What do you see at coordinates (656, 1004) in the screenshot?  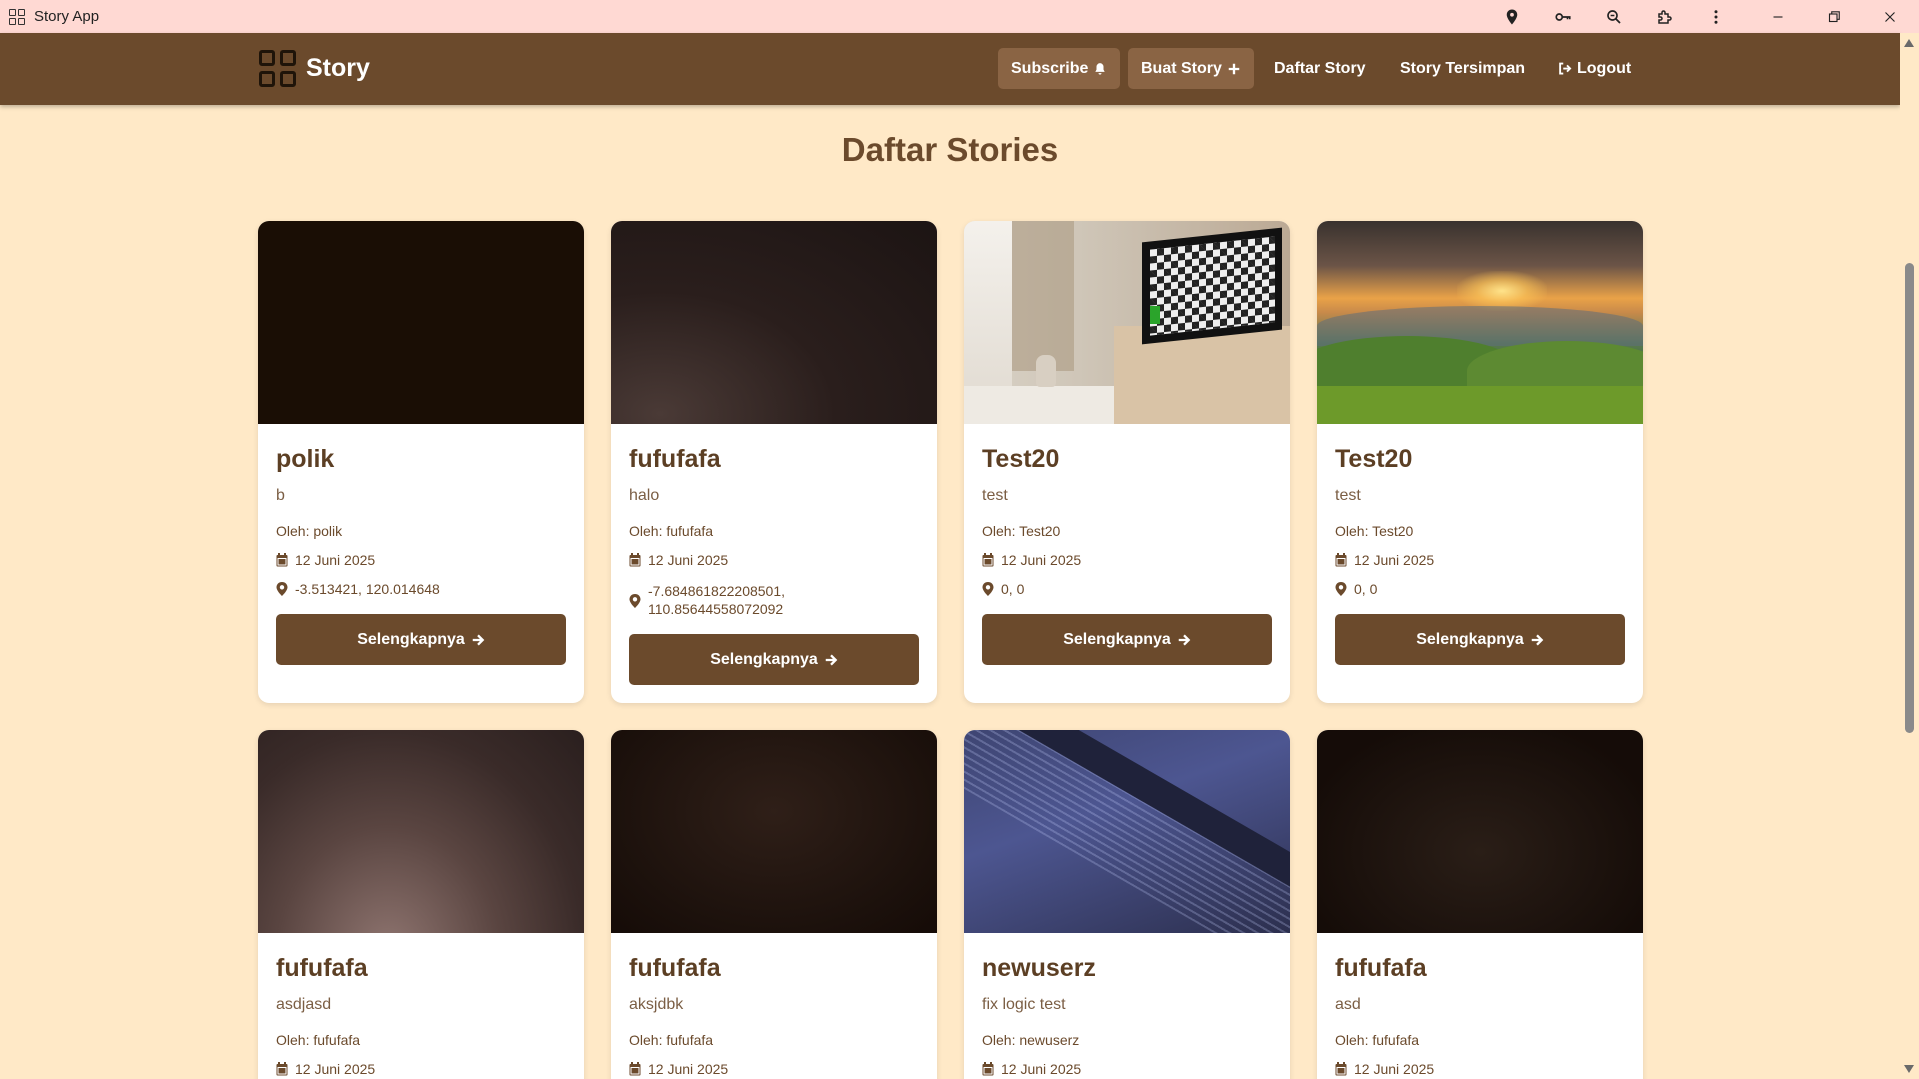 I see `story-description: aksjdbk` at bounding box center [656, 1004].